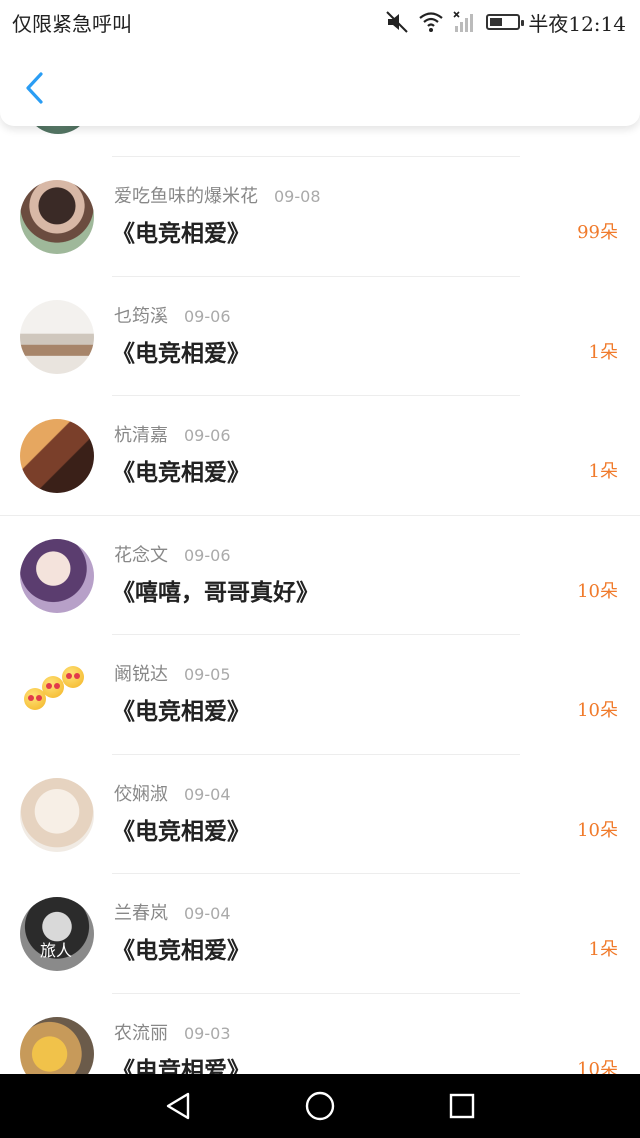 The width and height of the screenshot is (640, 1138). I want to click on nav-recents-button, so click(462, 1106).